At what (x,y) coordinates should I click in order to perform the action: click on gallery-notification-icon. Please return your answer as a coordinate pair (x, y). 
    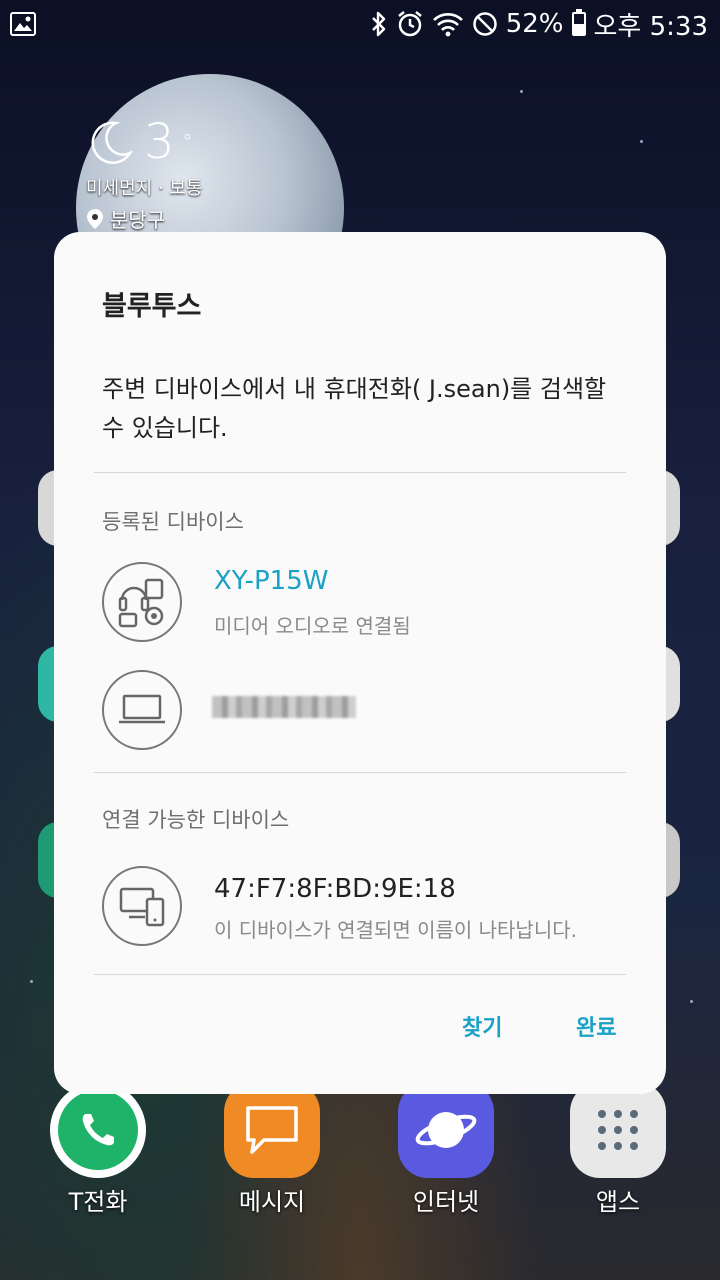
    Looking at the image, I should click on (23, 24).